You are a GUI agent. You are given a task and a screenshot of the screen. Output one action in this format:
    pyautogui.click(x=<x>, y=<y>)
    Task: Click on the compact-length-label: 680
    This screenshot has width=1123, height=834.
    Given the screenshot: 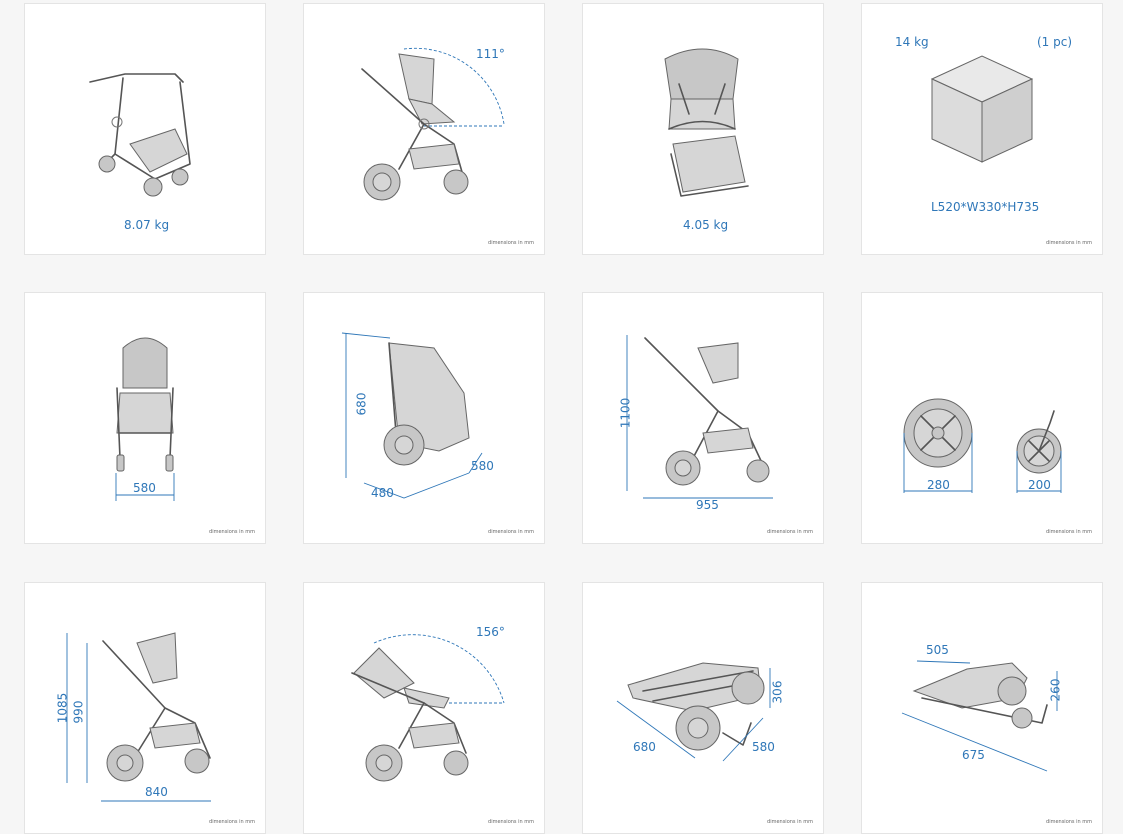 What is the action you would take?
    pyautogui.click(x=644, y=747)
    